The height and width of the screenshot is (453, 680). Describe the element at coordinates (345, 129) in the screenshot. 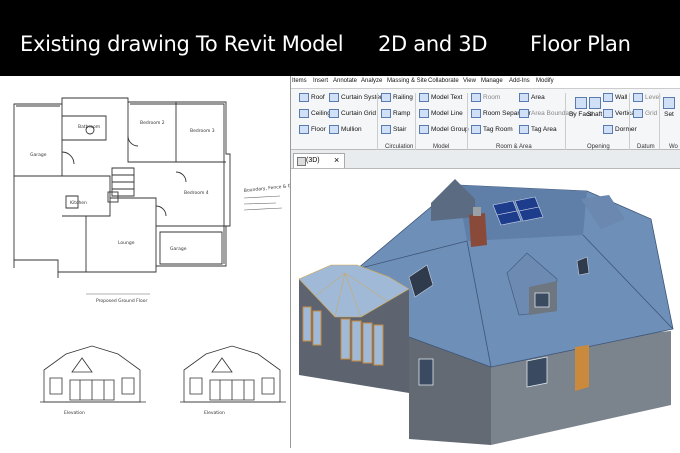

I see `mullion-button: Mullion` at that location.